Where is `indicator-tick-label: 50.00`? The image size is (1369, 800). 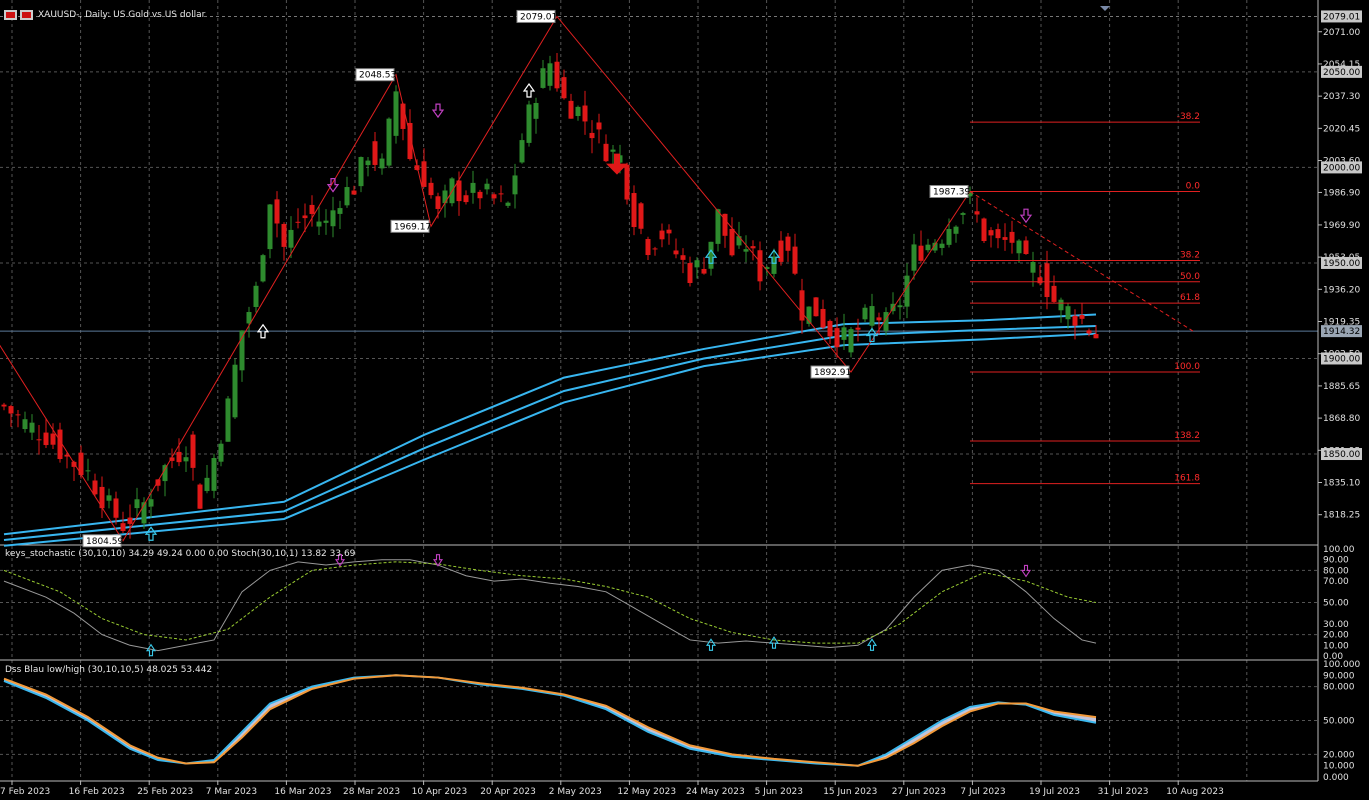
indicator-tick-label: 50.00 is located at coordinates (1336, 604).